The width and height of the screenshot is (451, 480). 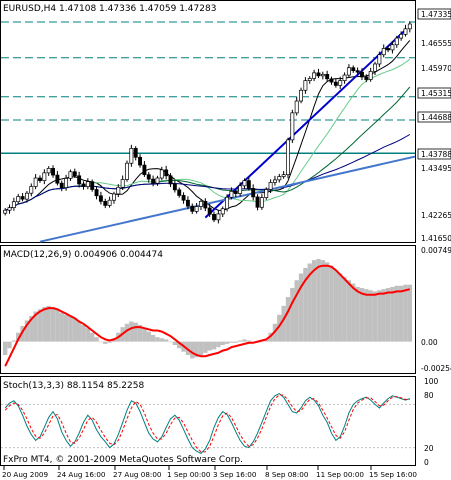 I want to click on price-axis-label: 1.47335, so click(x=436, y=14).